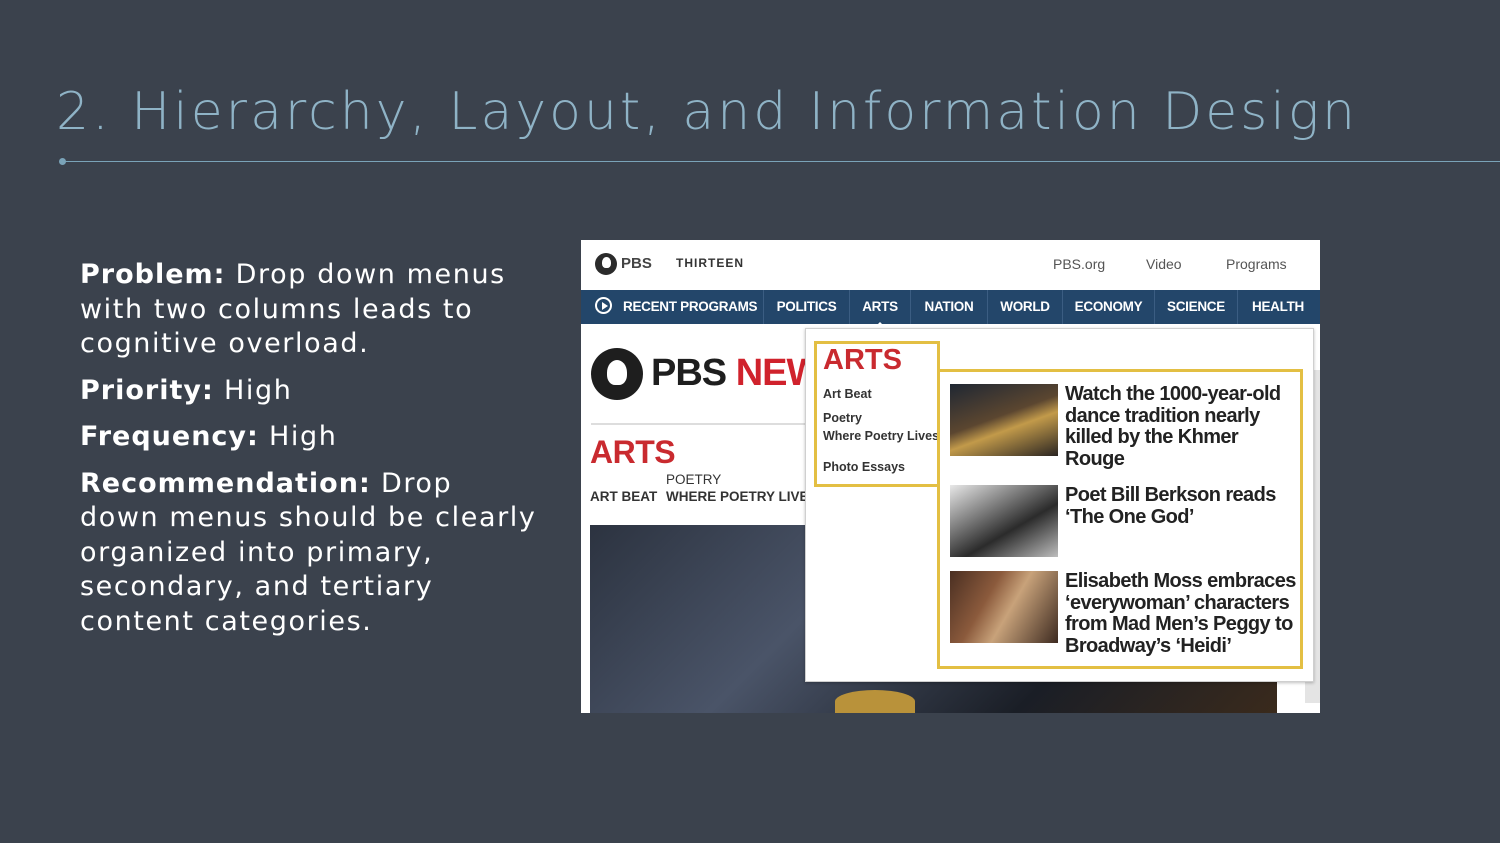 This screenshot has height=843, width=1500. Describe the element at coordinates (310, 391) in the screenshot. I see `priority-paragraph: Priority: High` at that location.